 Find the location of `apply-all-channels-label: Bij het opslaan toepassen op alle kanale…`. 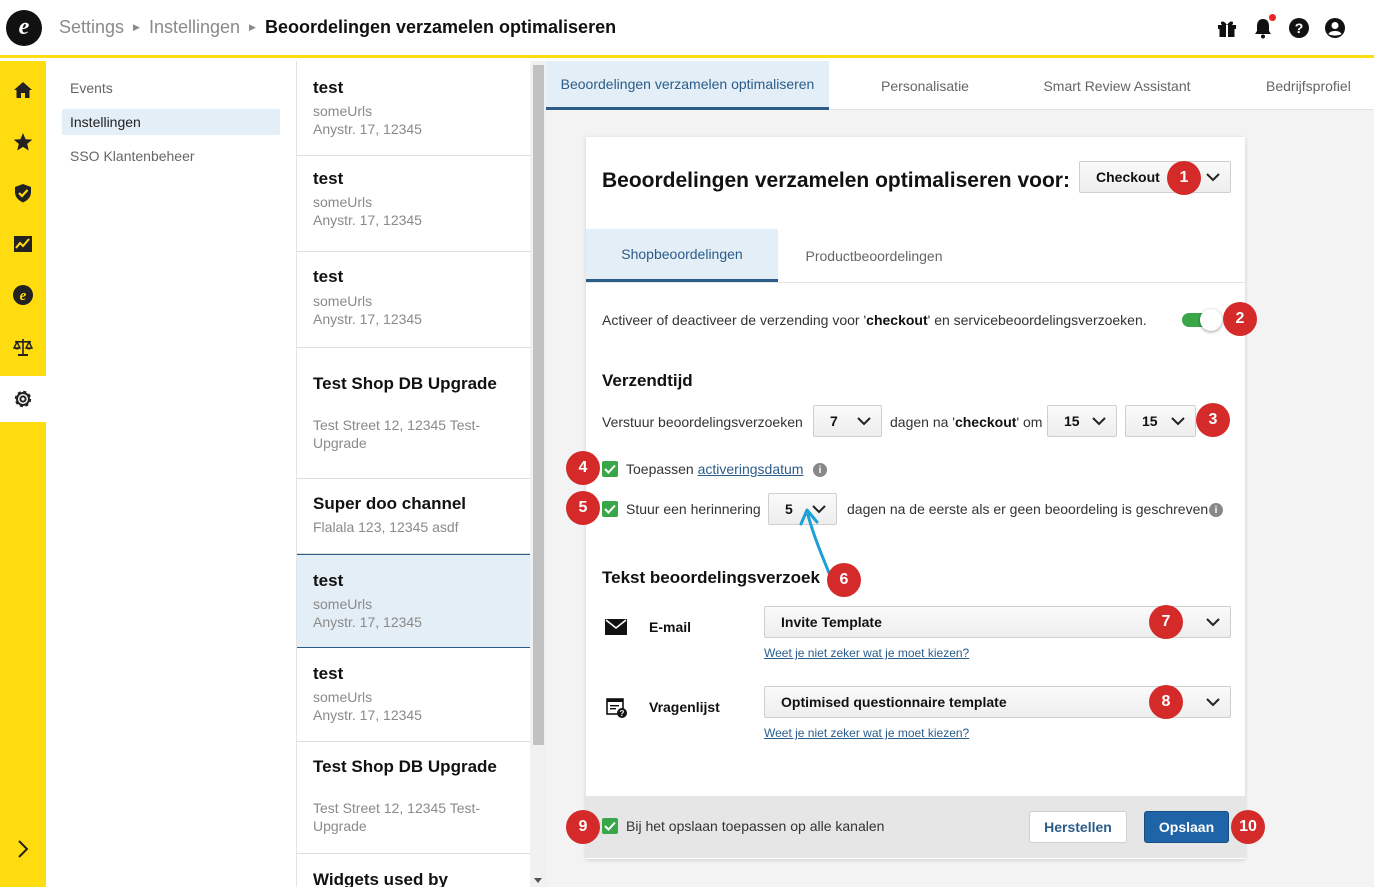

apply-all-channels-label: Bij het opslaan toepassen op alle kanale… is located at coordinates (755, 826).